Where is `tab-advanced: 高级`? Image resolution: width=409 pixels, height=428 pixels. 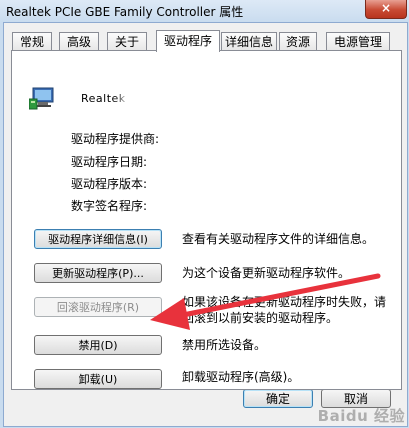
tab-advanced: 高级 is located at coordinates (79, 41).